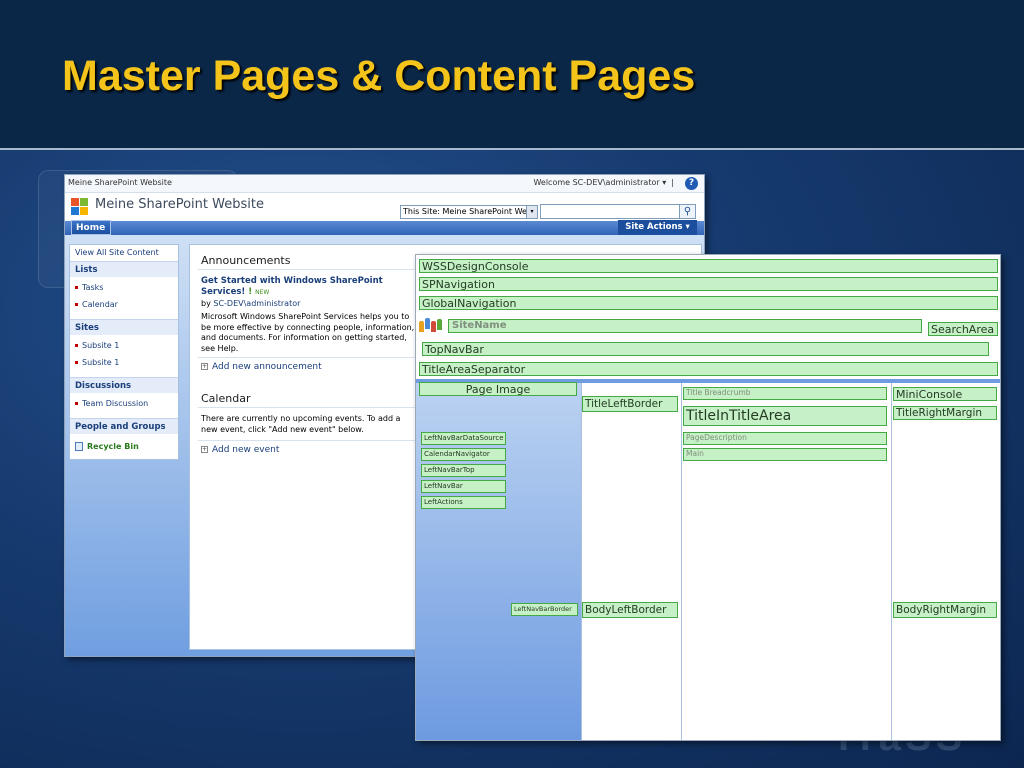  What do you see at coordinates (124, 327) in the screenshot?
I see `quick-launch-heading-sites: Sites` at bounding box center [124, 327].